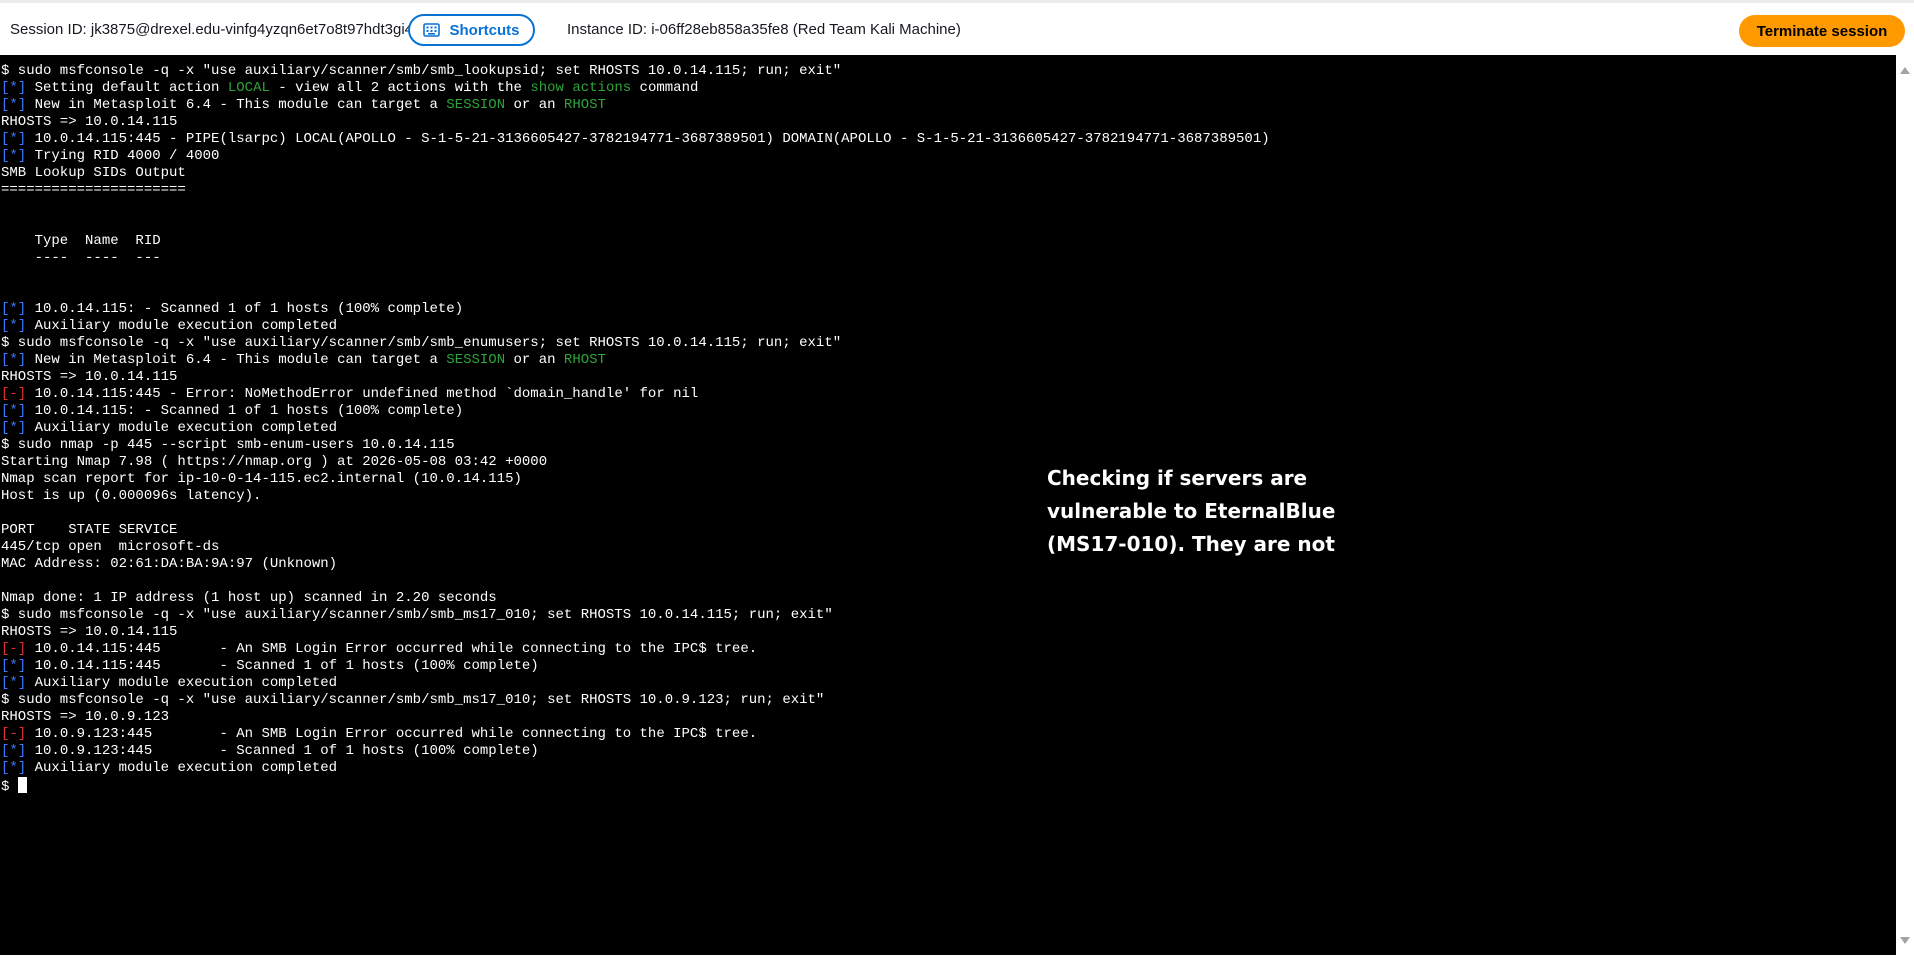 The width and height of the screenshot is (1914, 962). I want to click on shortcuts-label: Shortcuts, so click(484, 30).